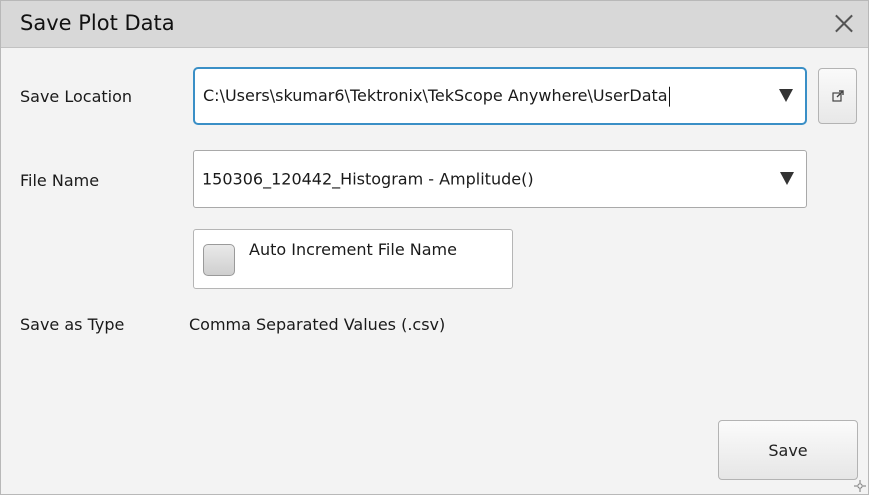 This screenshot has width=869, height=495. Describe the element at coordinates (76, 96) in the screenshot. I see `save-location-label: Save Location` at that location.